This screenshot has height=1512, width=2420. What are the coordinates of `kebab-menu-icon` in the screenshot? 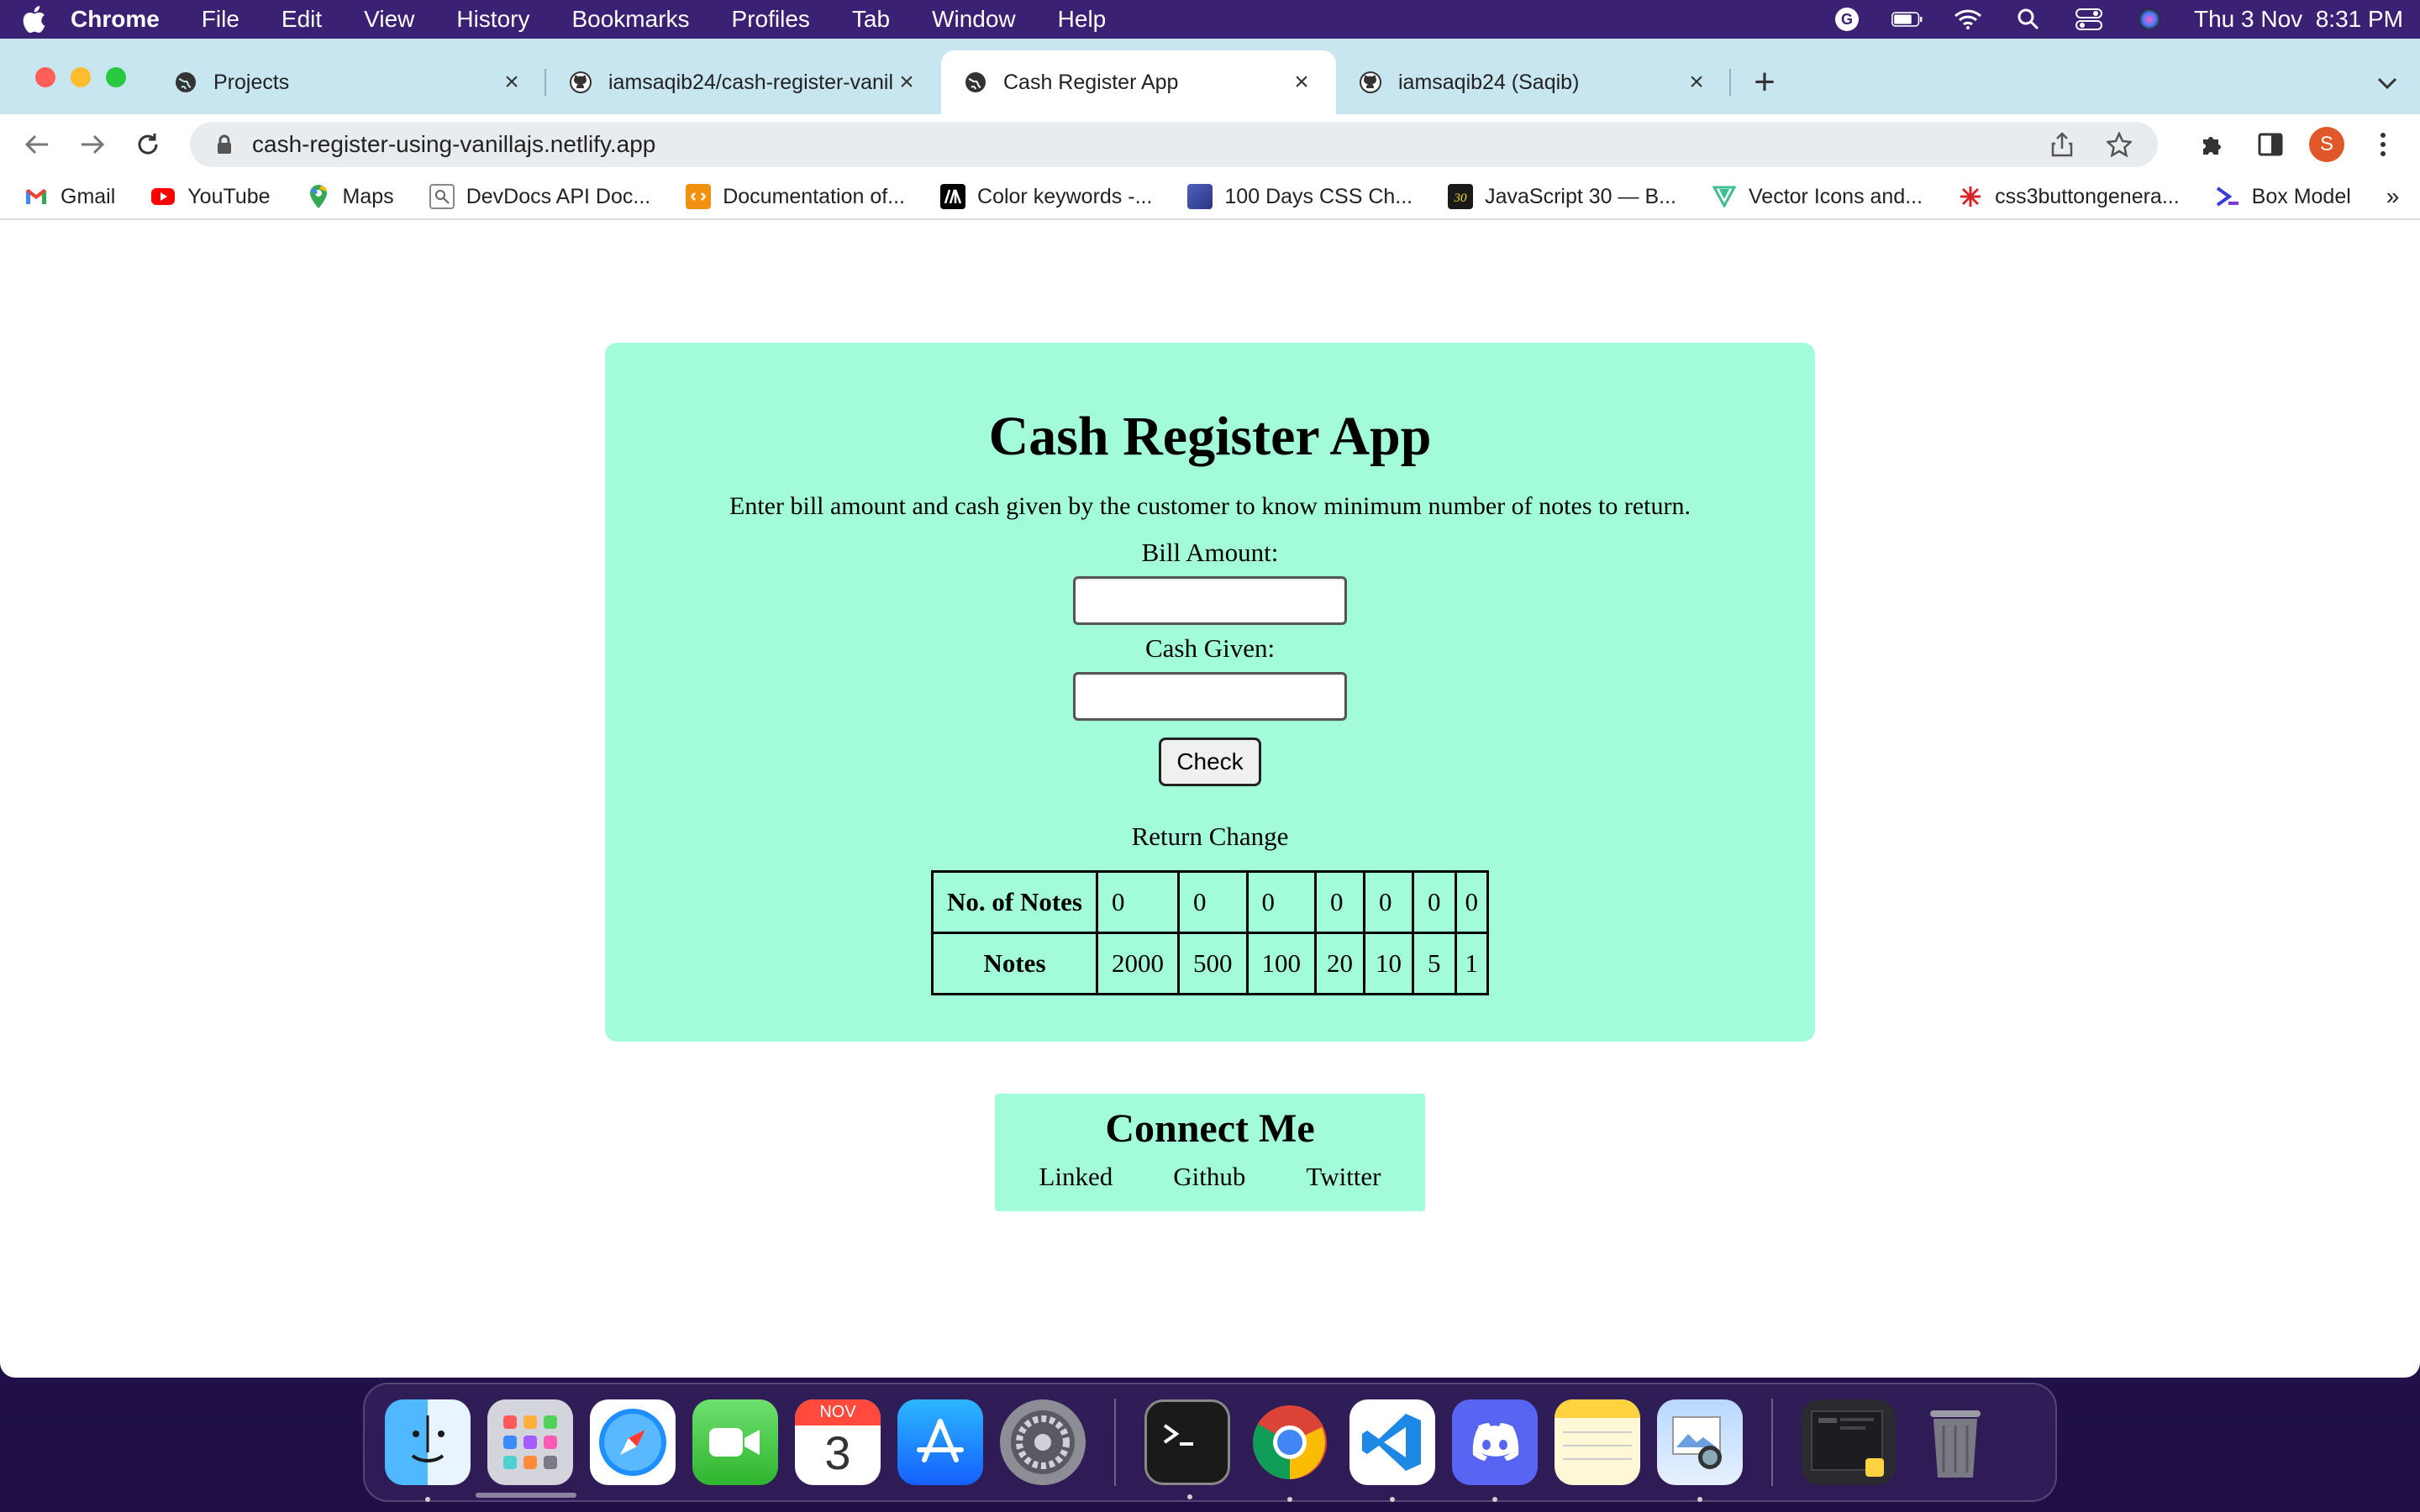 It's located at (2384, 144).